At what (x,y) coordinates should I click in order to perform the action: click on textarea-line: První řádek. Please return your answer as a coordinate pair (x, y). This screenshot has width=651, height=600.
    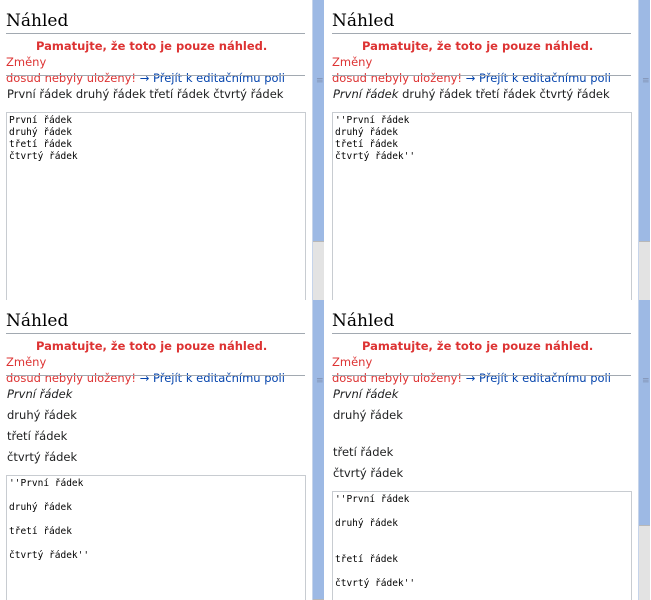
    Looking at the image, I should click on (40, 120).